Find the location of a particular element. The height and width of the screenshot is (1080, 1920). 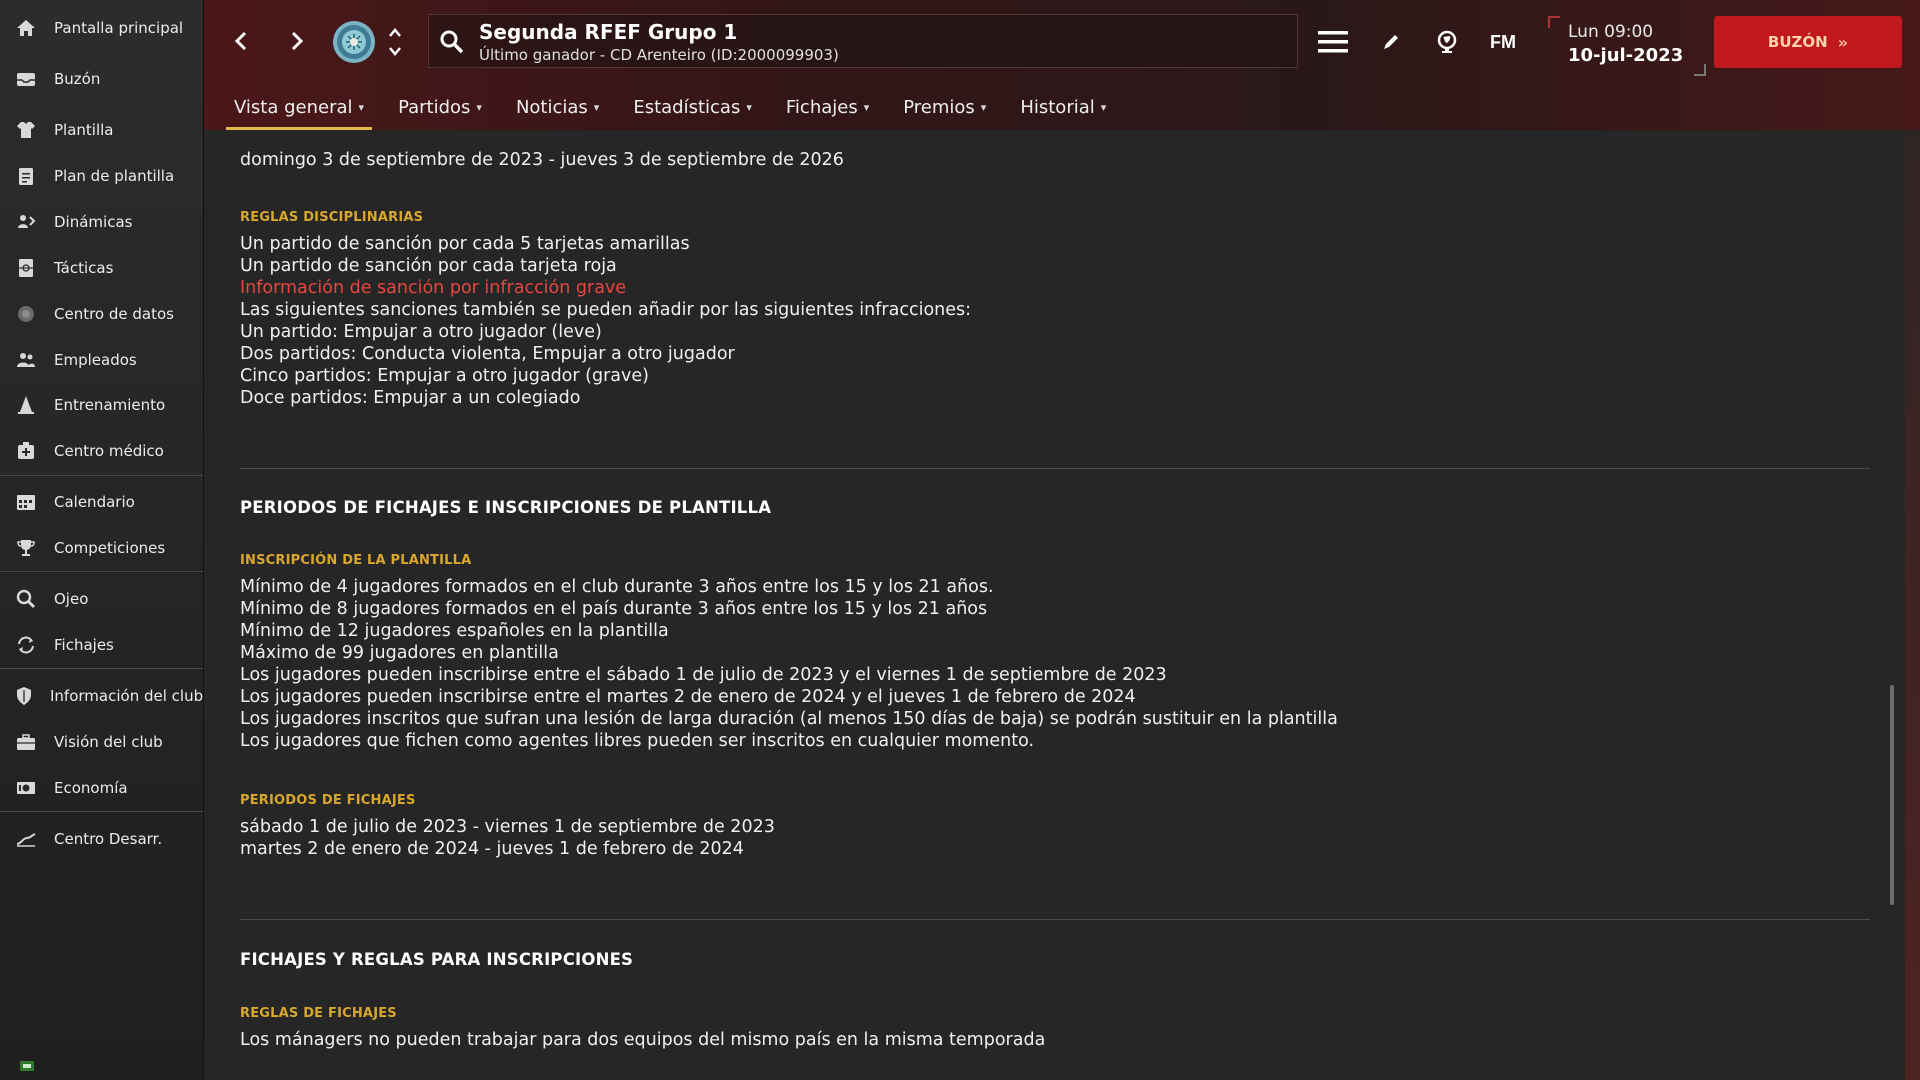

sidebar-item-medical: Centro médico is located at coordinates (101, 451).